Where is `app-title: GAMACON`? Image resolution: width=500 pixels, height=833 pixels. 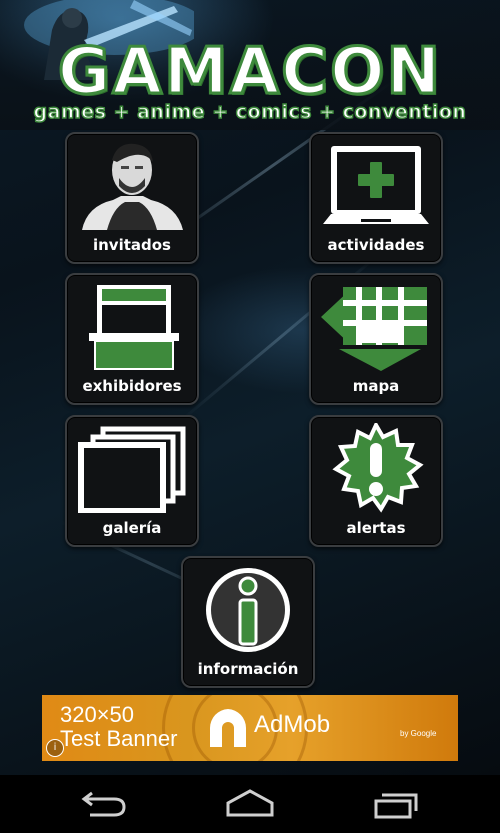 app-title: GAMACON is located at coordinates (249, 72).